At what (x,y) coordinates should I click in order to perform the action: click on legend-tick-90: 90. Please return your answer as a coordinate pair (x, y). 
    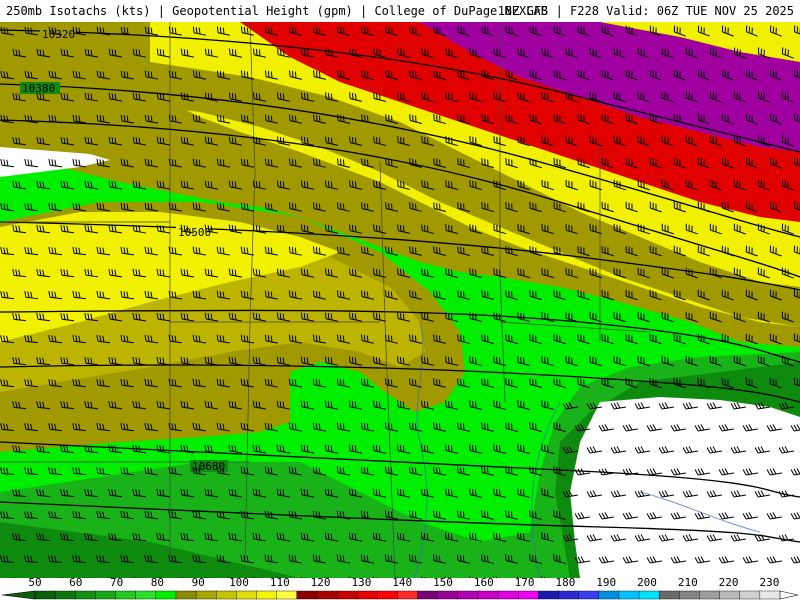
    Looking at the image, I should click on (198, 582).